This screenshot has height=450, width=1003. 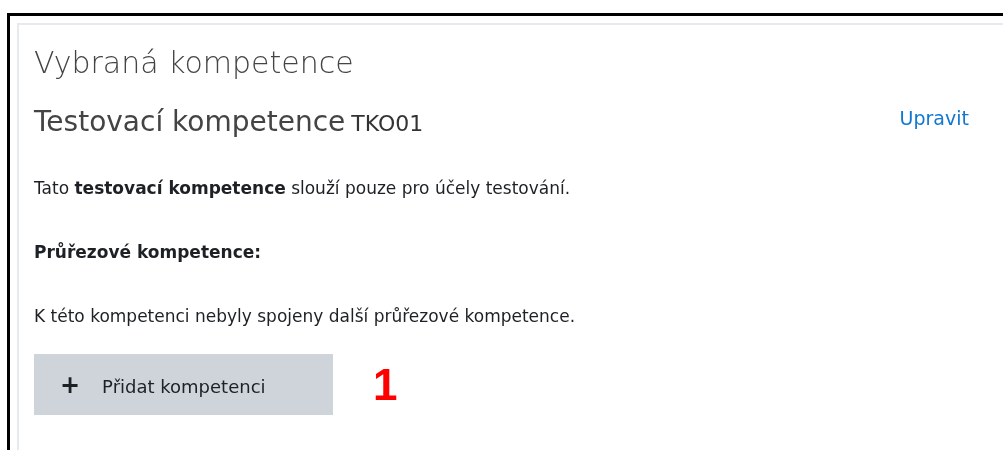 I want to click on edit-link: Upravit, so click(x=934, y=118).